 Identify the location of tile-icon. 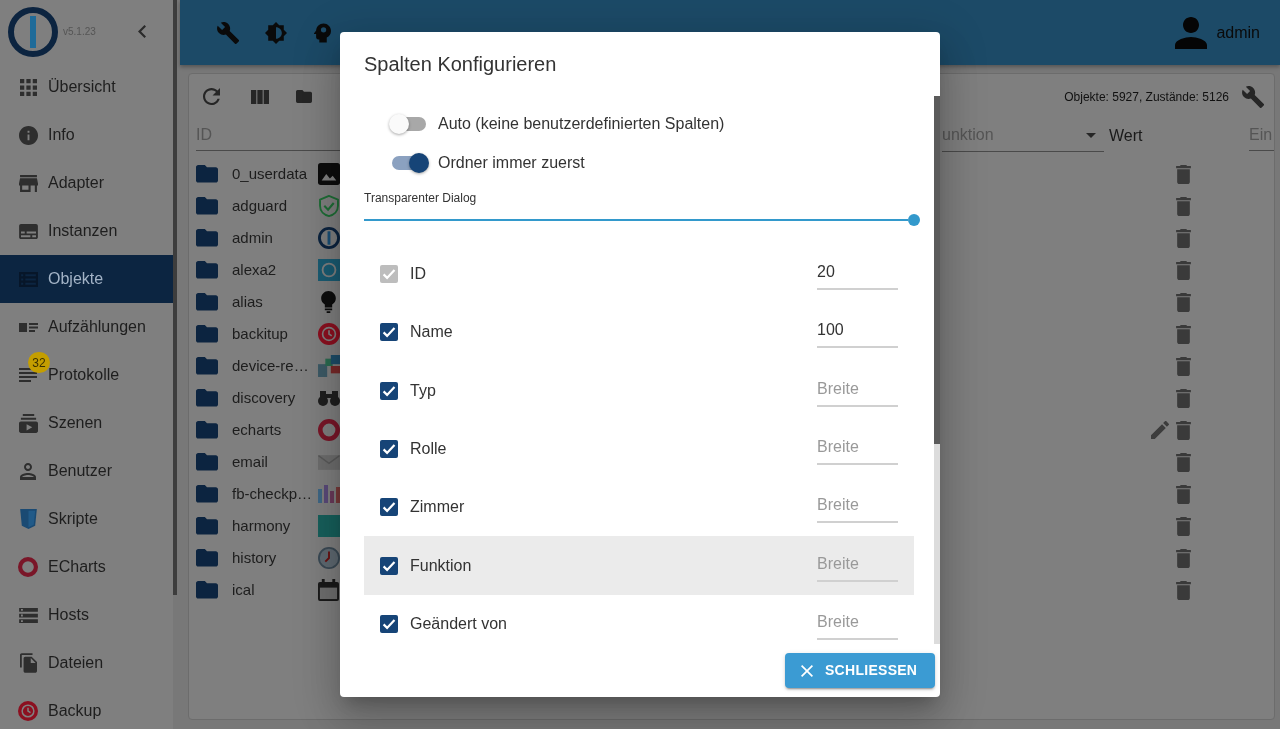
(328, 526).